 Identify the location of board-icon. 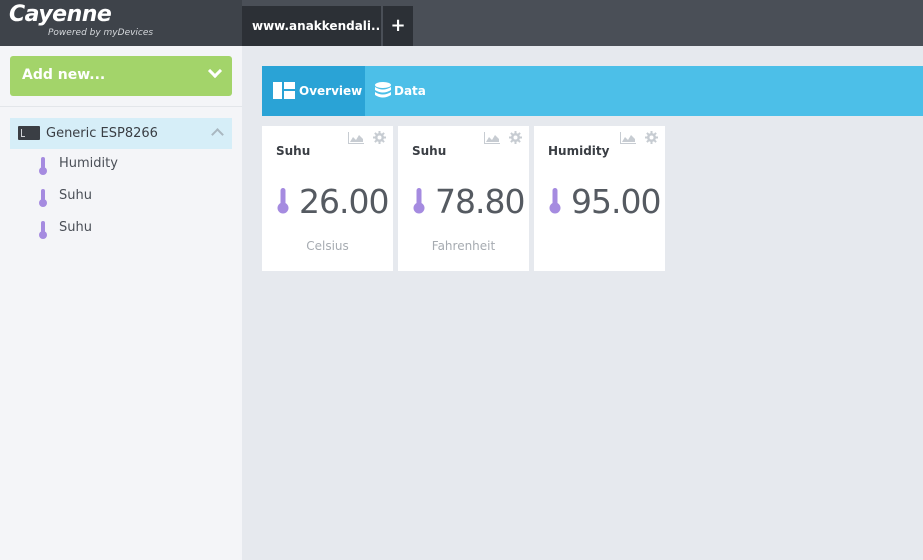
(29, 133).